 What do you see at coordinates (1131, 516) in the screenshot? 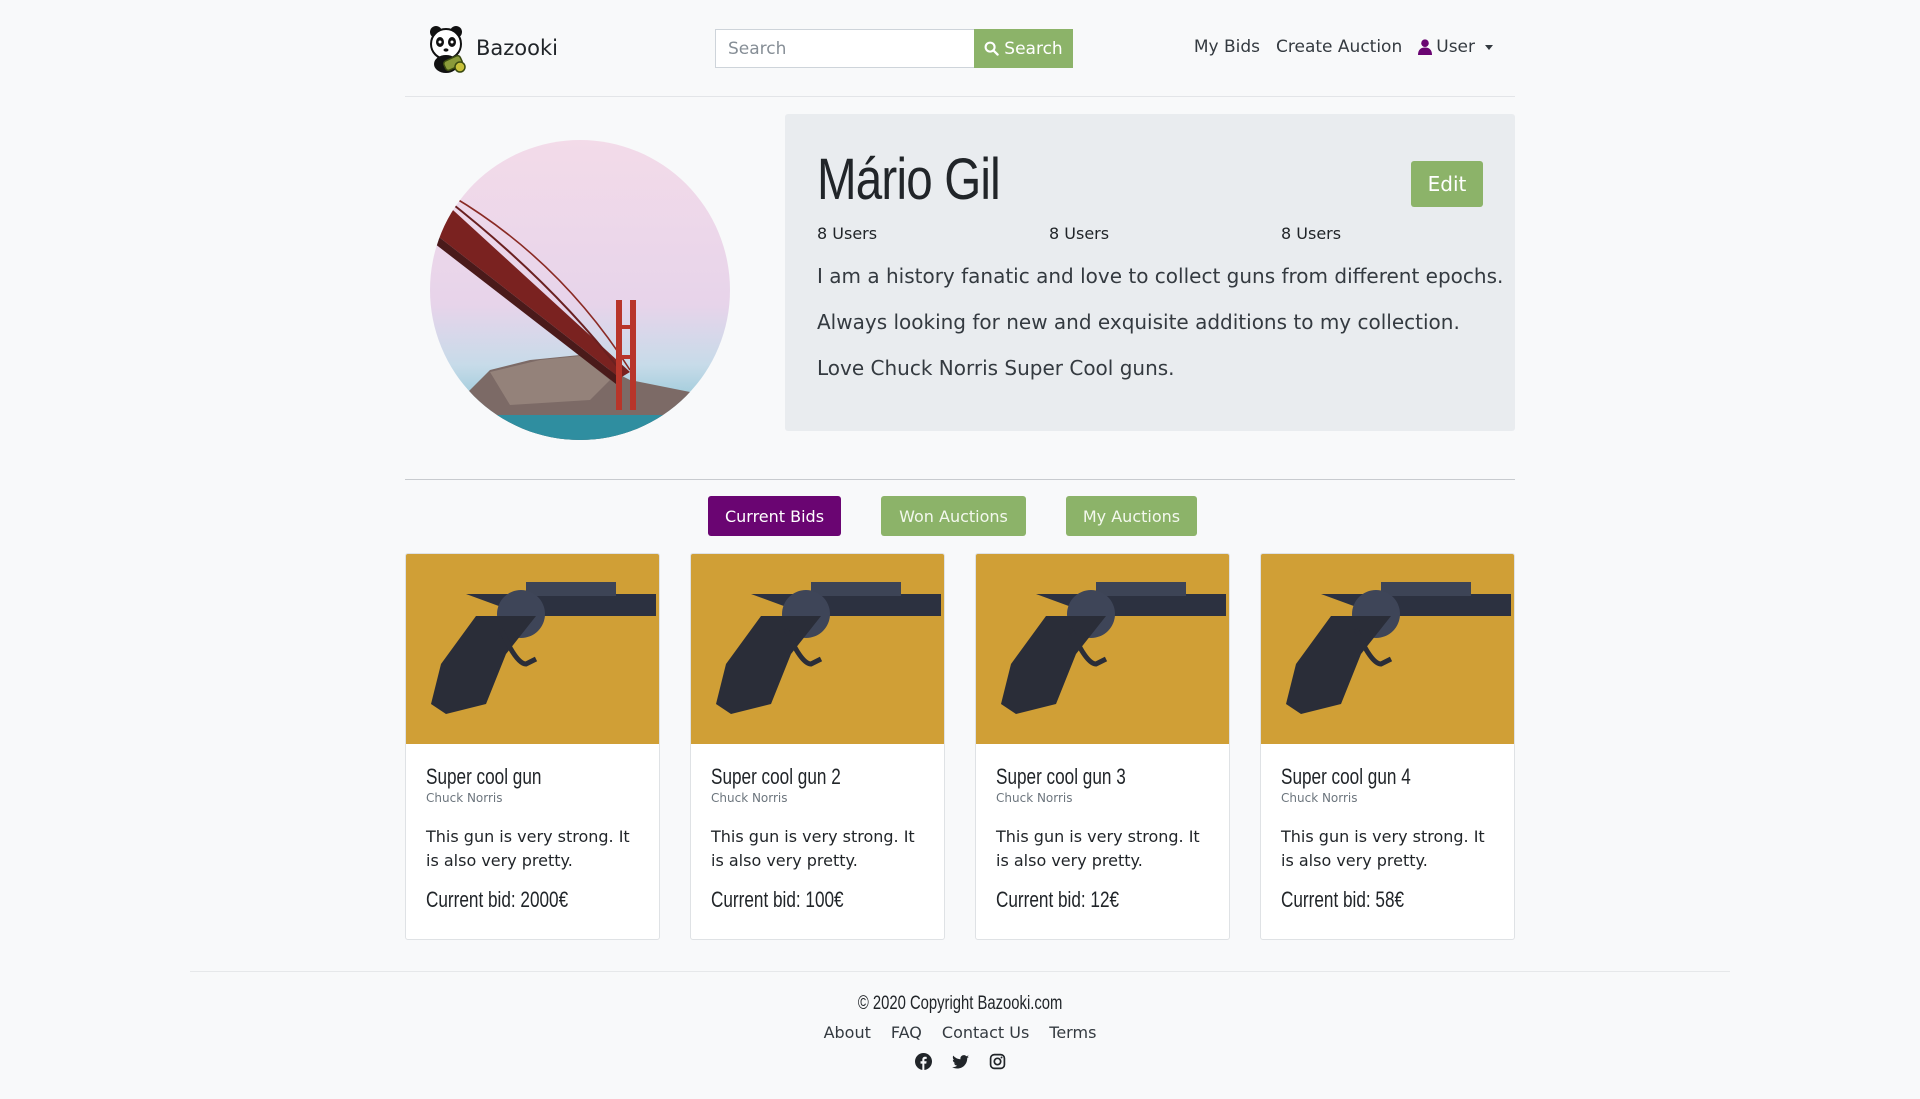
I see `tab-my-auctions: My Auctions` at bounding box center [1131, 516].